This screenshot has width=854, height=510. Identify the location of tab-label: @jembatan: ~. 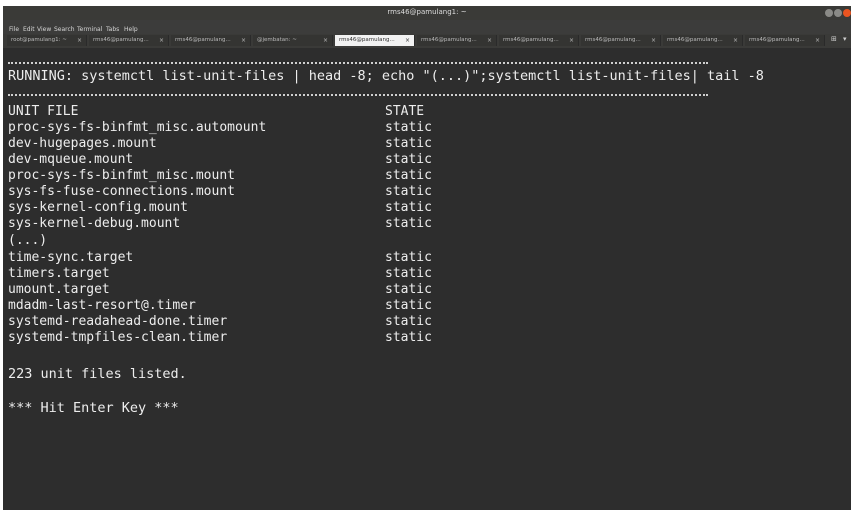
(277, 40).